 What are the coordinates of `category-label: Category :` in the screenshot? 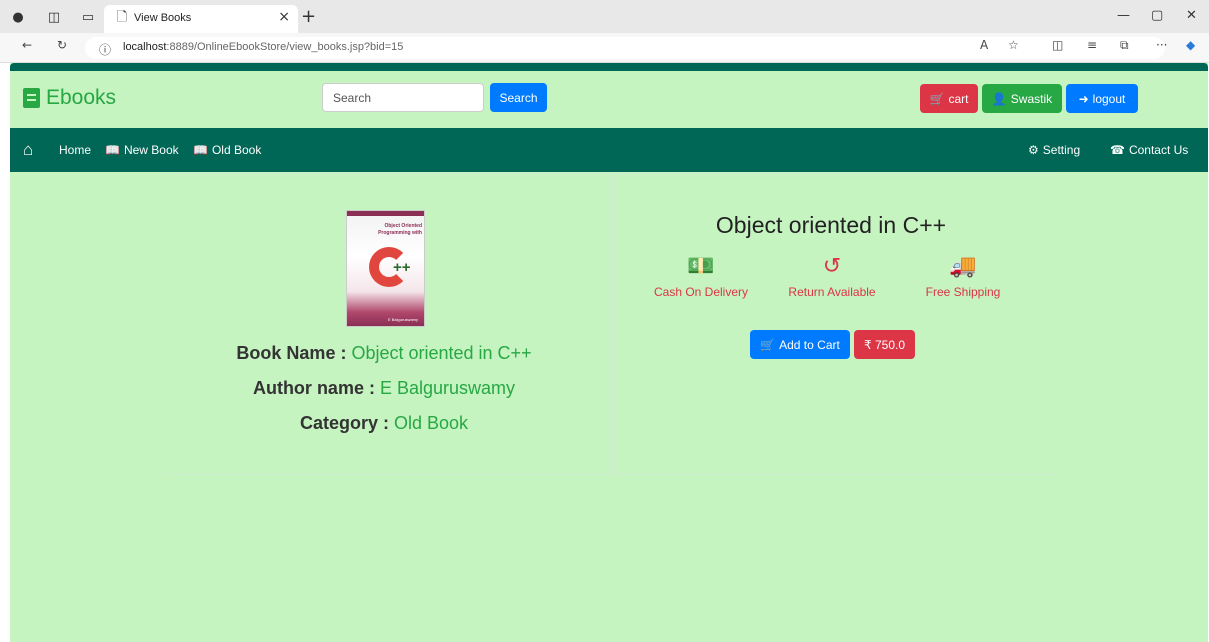 It's located at (344, 423).